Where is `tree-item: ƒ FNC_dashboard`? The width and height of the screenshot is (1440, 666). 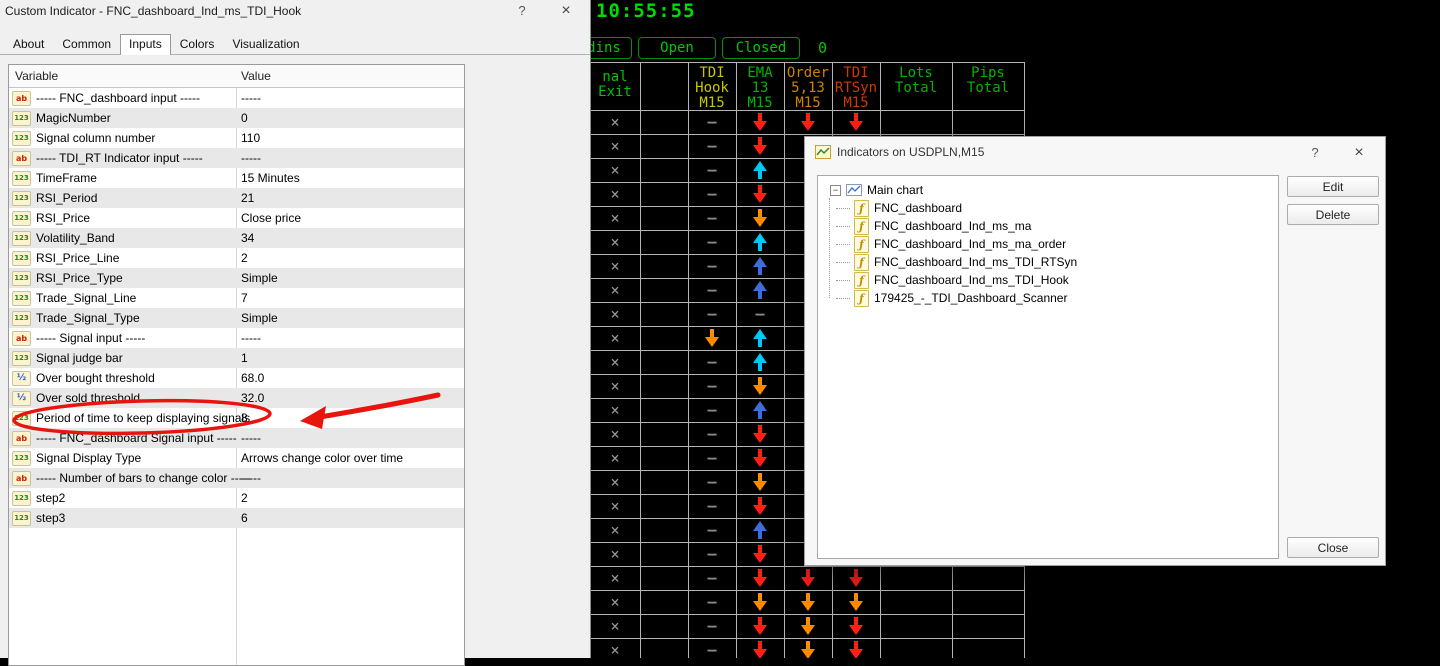
tree-item: ƒ FNC_dashboard is located at coordinates (1048, 208).